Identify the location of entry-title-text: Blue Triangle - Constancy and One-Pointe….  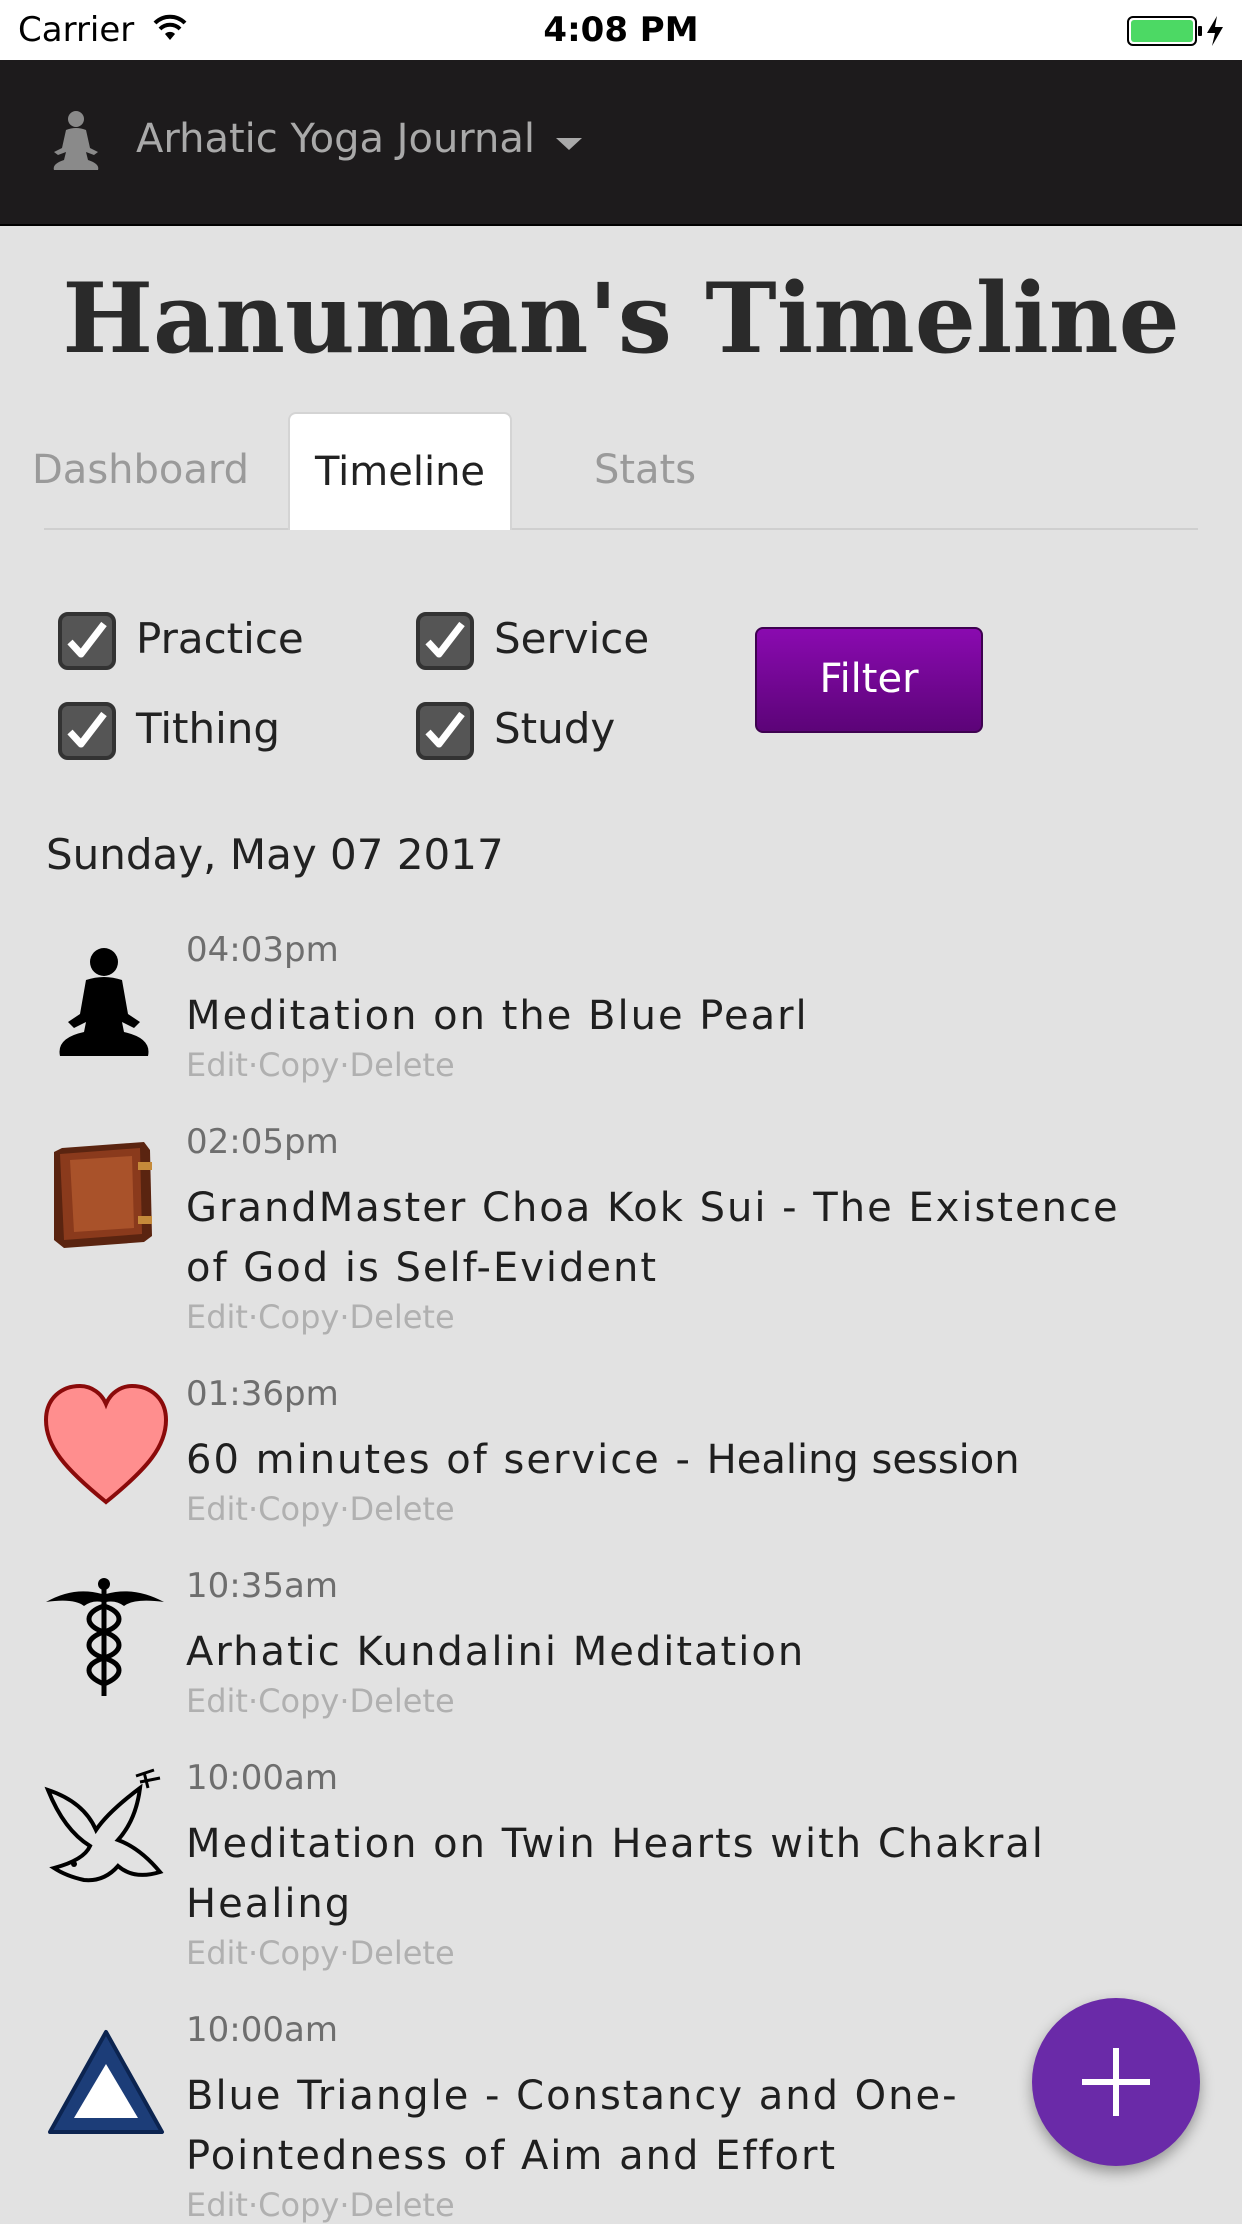
(572, 2126).